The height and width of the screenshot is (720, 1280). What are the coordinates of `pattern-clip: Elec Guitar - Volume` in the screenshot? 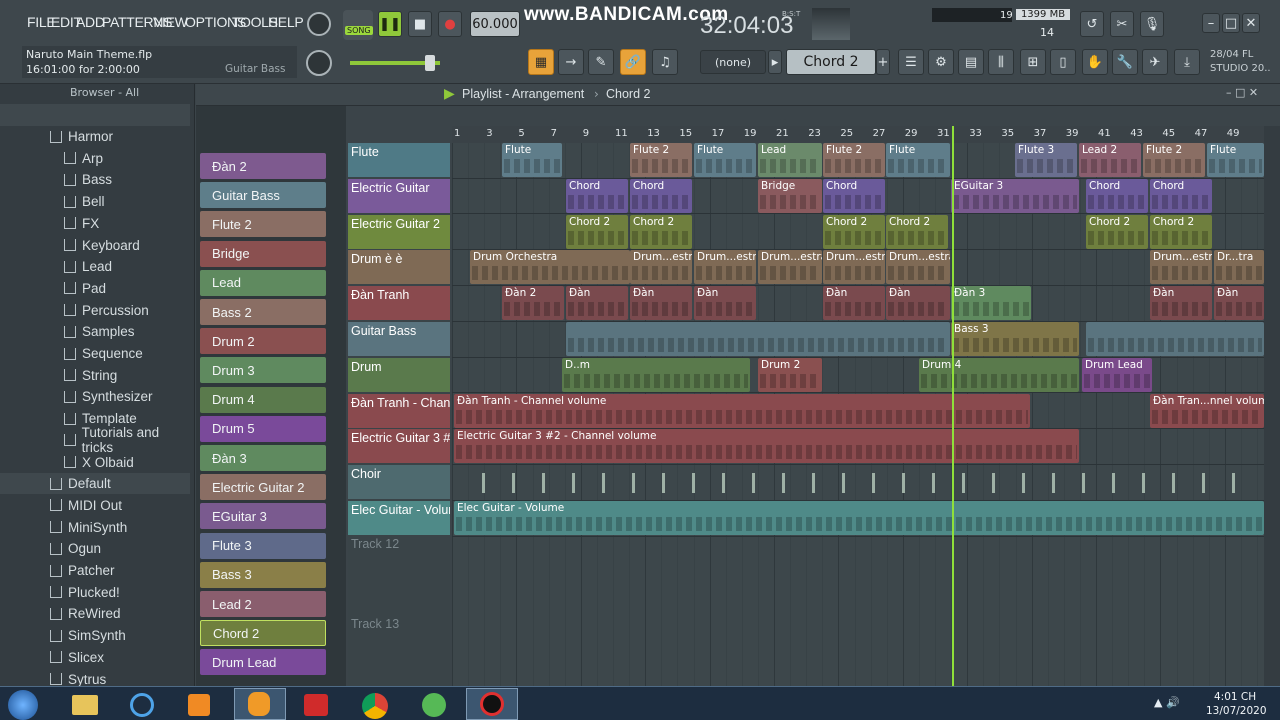 It's located at (859, 518).